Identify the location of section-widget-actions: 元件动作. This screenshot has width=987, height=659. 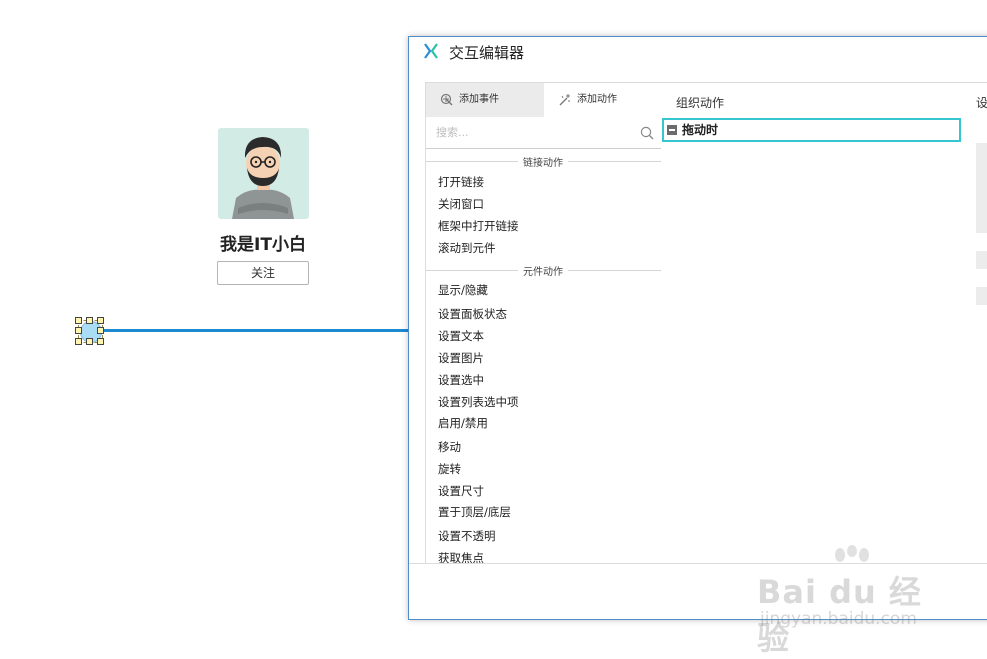
(544, 270).